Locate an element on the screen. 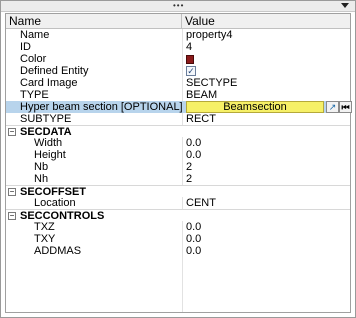 The height and width of the screenshot is (318, 356). section-secdata: − SECDATA is located at coordinates (178, 131).